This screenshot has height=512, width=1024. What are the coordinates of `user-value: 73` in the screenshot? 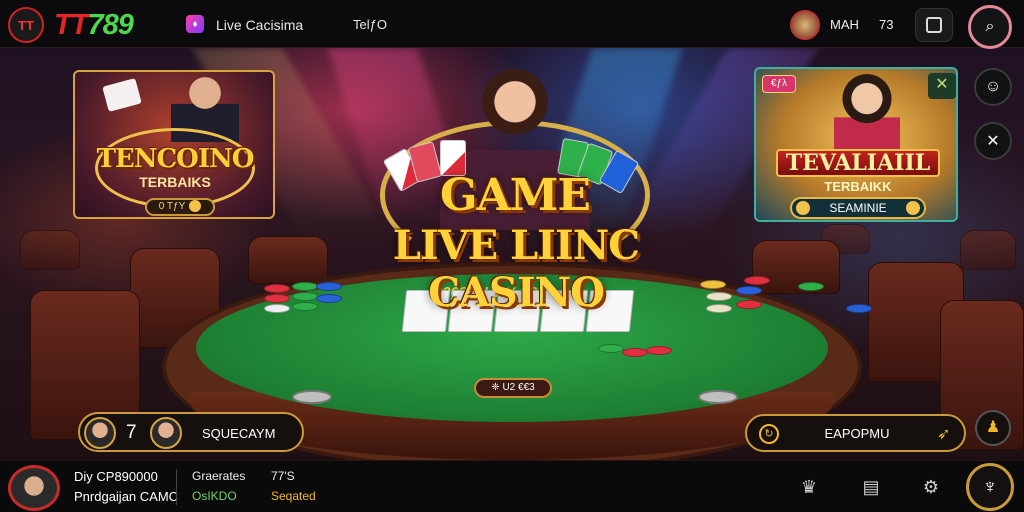 It's located at (886, 24).